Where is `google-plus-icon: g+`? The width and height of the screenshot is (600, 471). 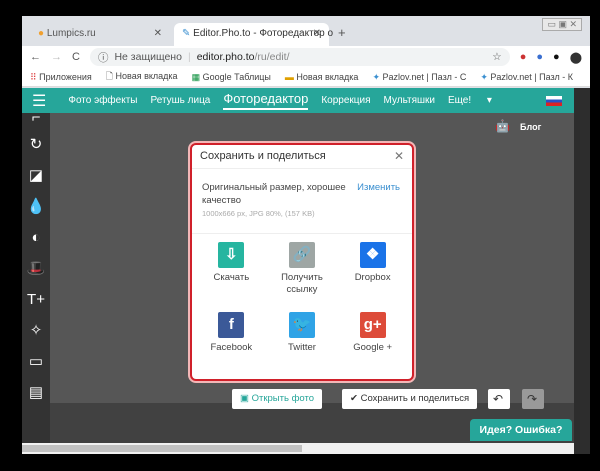
google-plus-icon: g+ is located at coordinates (372, 325).